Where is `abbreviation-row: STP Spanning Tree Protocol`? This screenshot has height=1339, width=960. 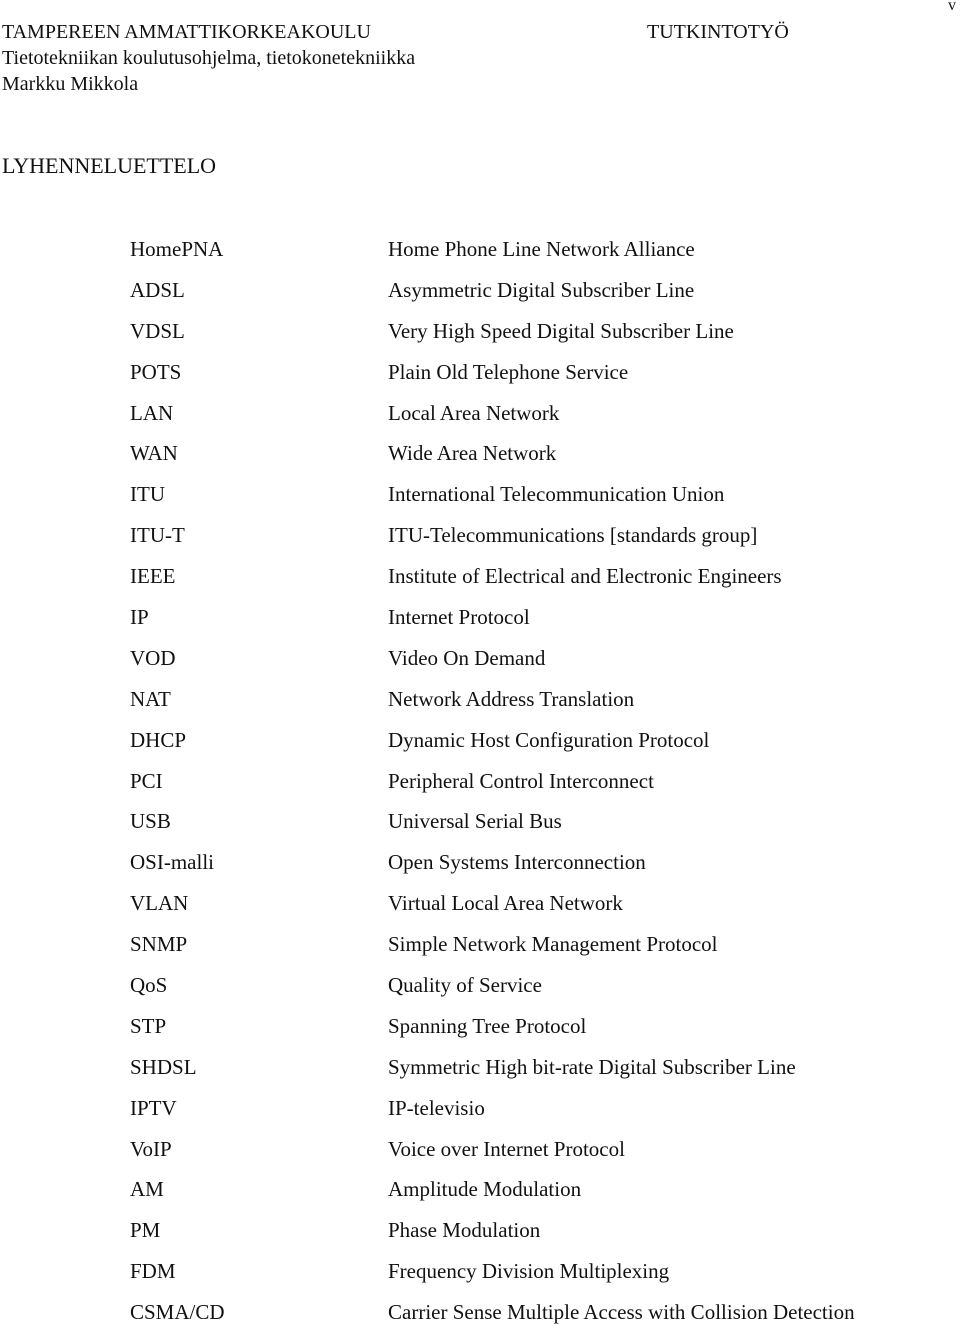 abbreviation-row: STP Spanning Tree Protocol is located at coordinates (480, 1032).